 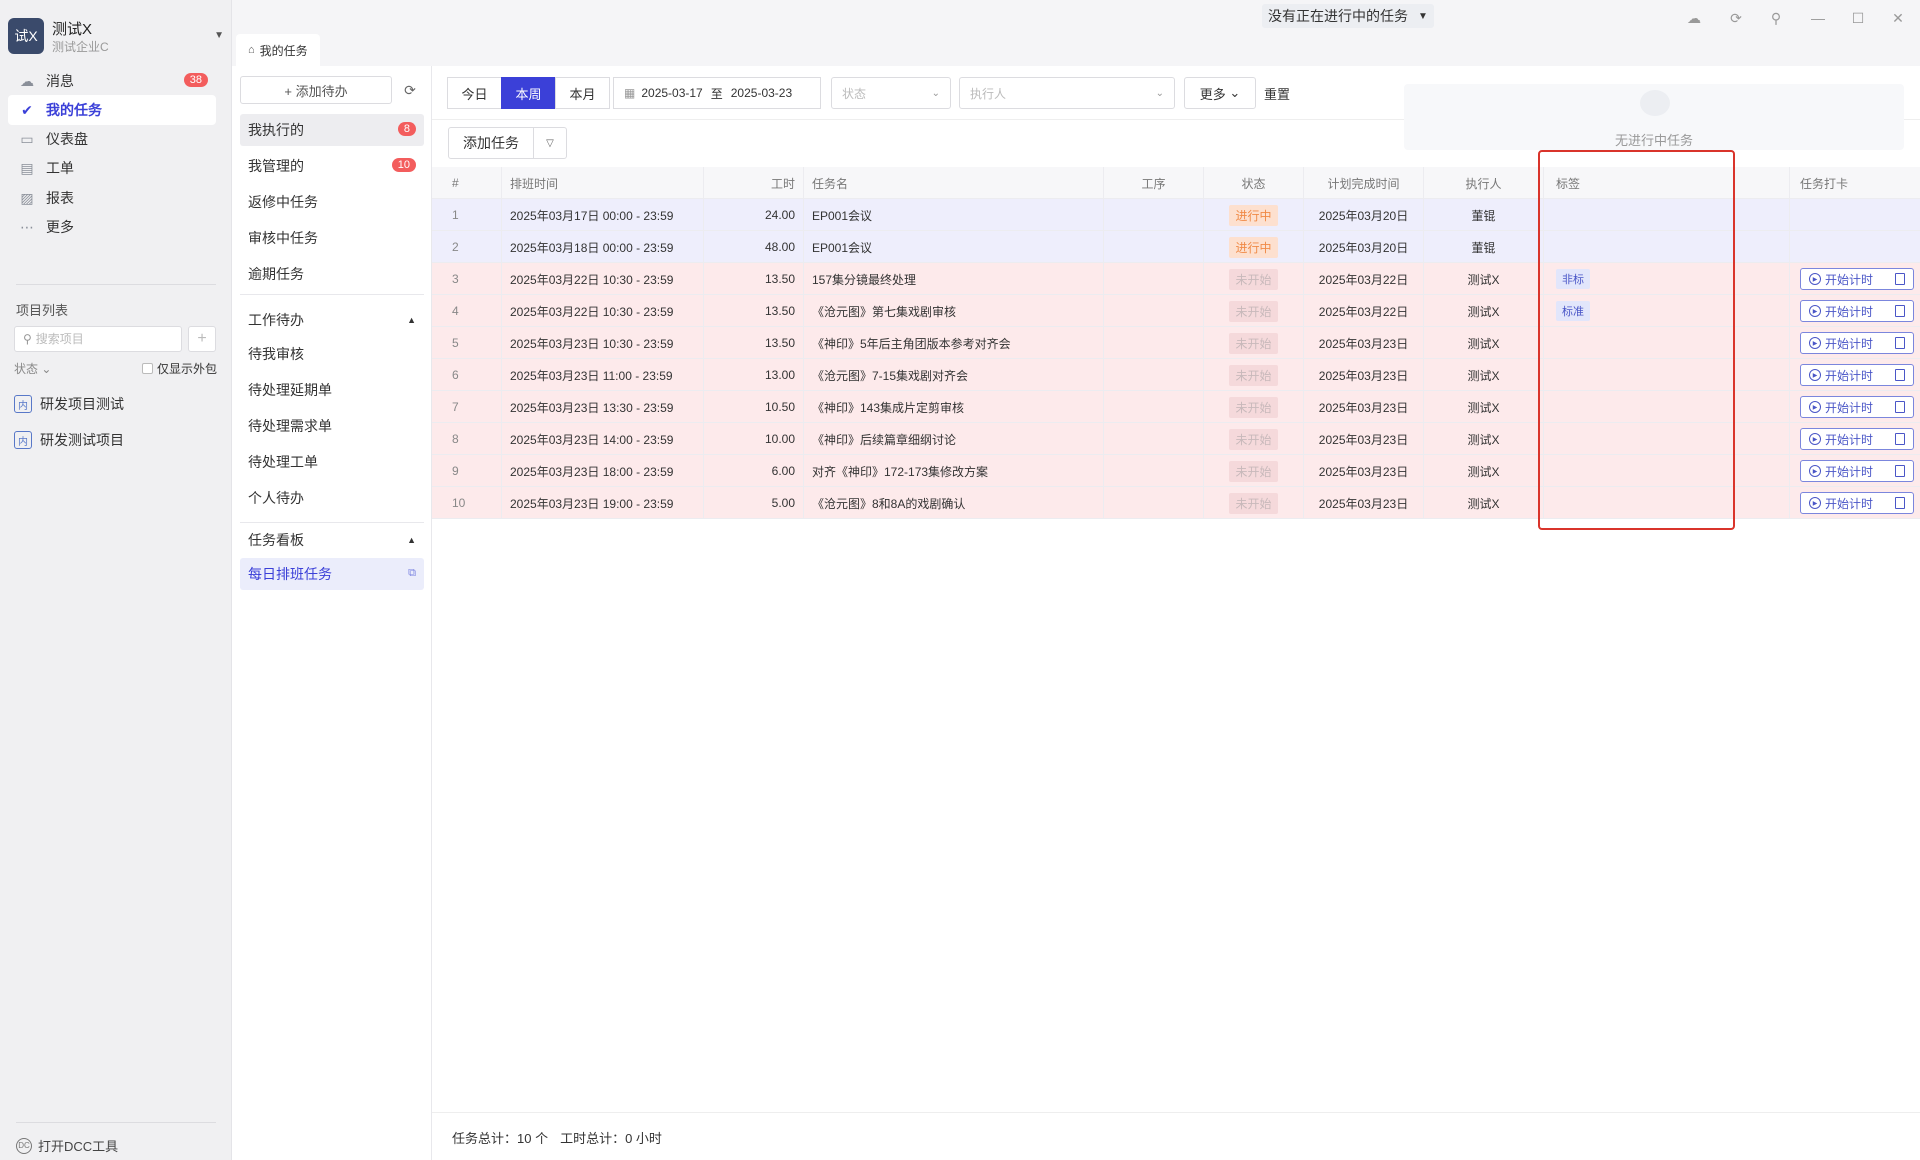 I want to click on task-name: 《沧元图》第七集戏剧审核, so click(x=954, y=311).